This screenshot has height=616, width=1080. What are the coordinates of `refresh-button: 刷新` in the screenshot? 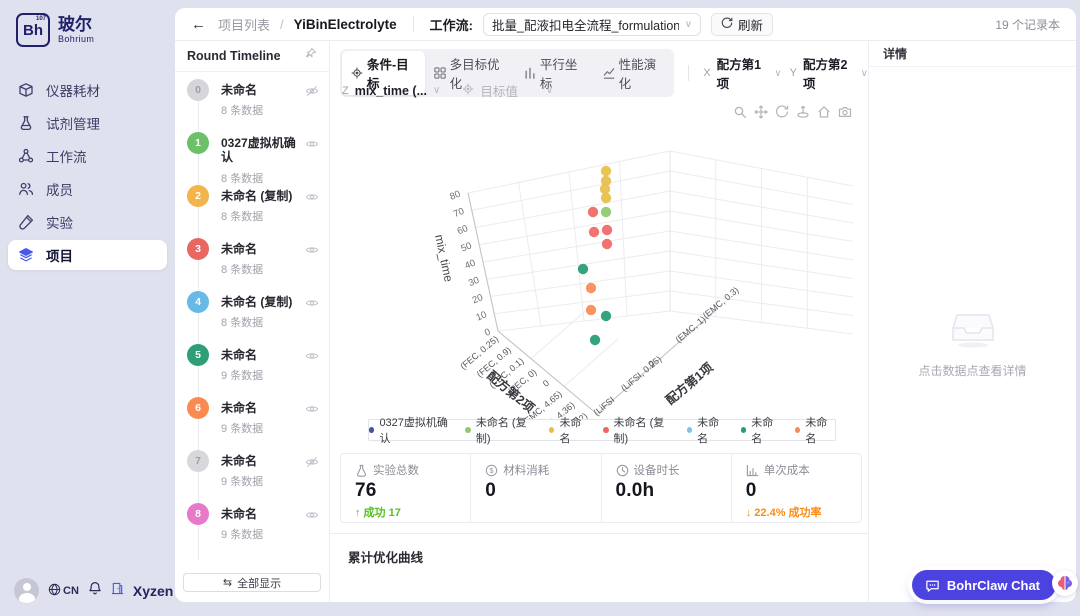 It's located at (742, 24).